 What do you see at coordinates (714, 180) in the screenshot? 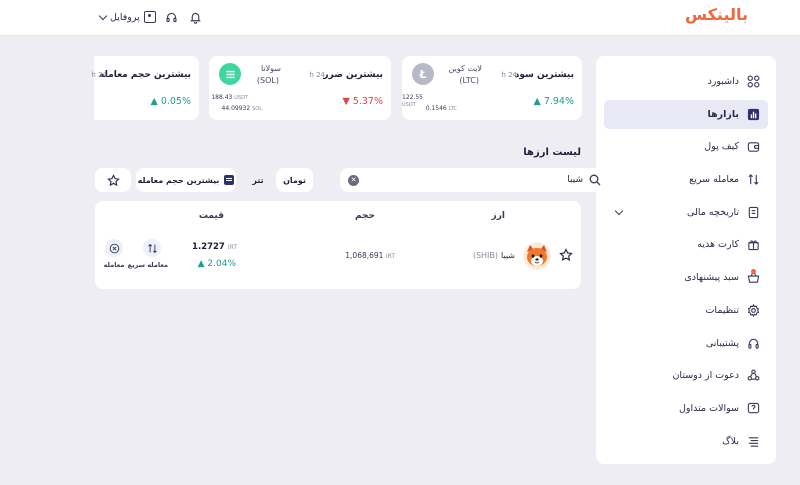
I see `sidebar-item-label: معامله سریع` at bounding box center [714, 180].